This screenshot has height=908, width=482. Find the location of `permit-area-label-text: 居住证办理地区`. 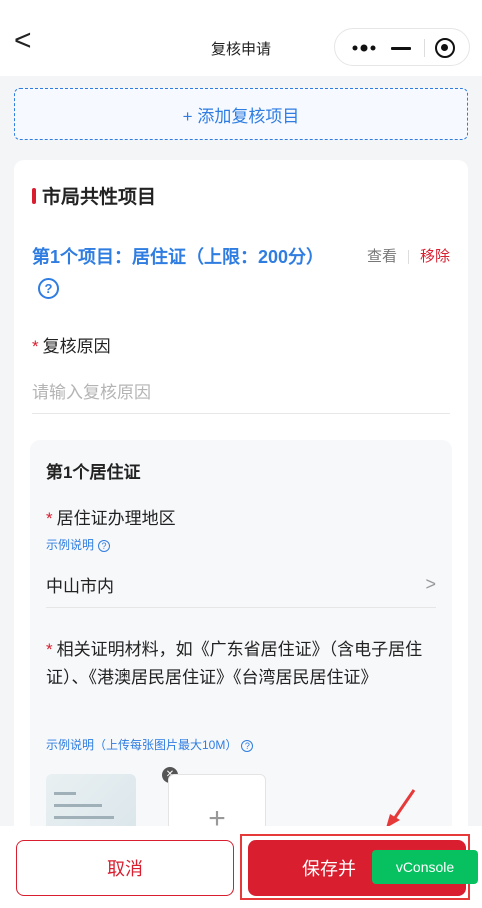

permit-area-label-text: 居住证办理地区 is located at coordinates (116, 518).